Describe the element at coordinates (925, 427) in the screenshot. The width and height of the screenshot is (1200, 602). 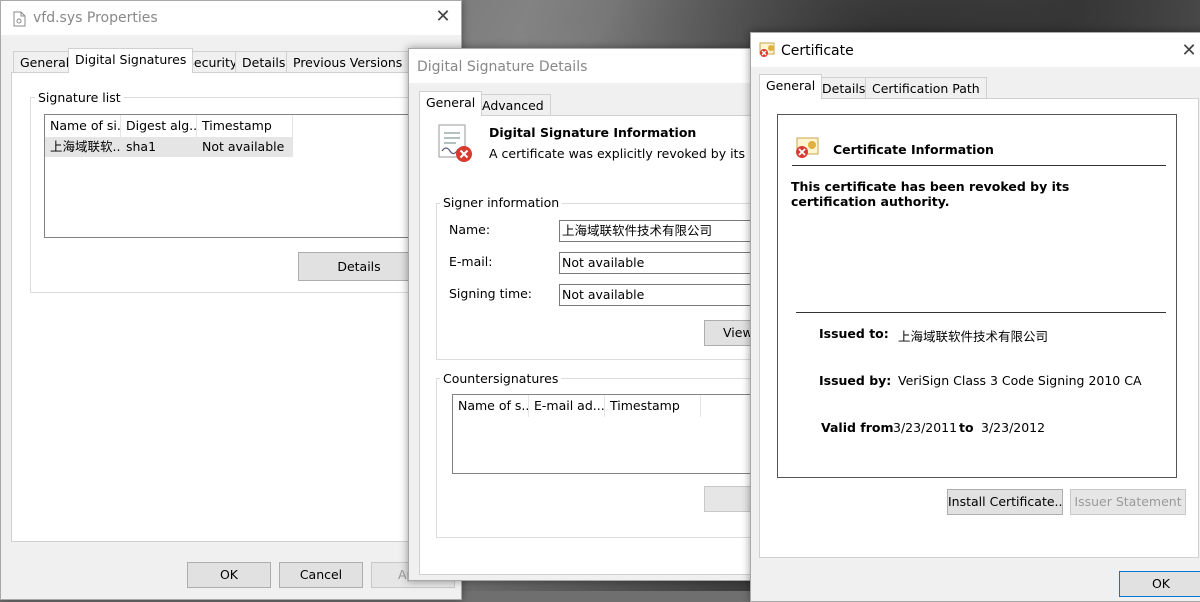
I see `valid-from-value: 3/23/2011` at that location.